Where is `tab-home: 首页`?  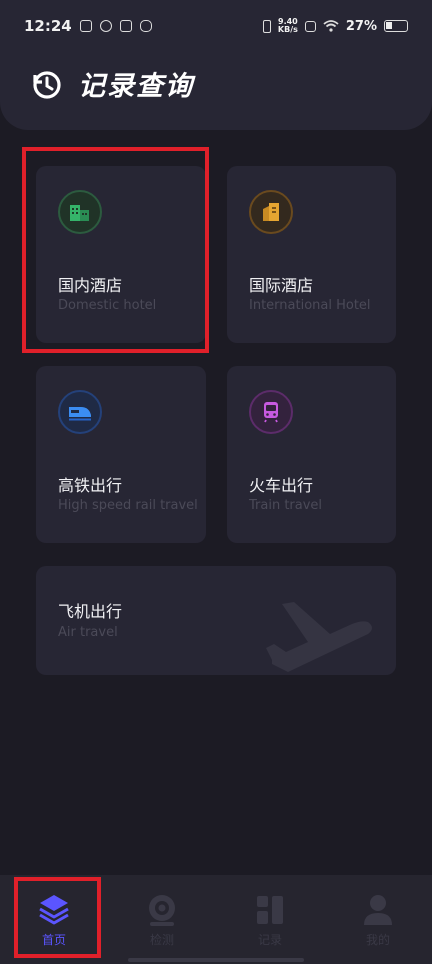
tab-home: 首页 is located at coordinates (54, 919).